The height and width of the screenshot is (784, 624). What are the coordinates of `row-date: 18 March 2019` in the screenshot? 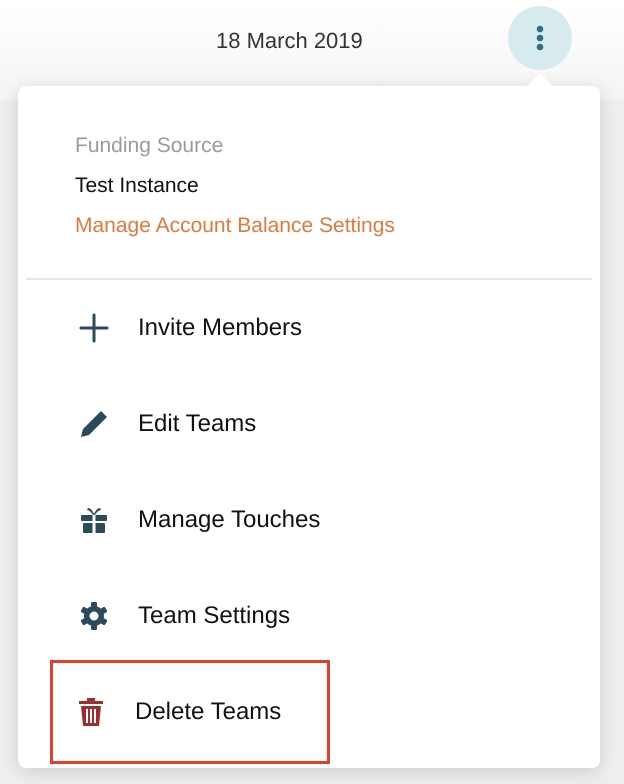 It's located at (289, 41).